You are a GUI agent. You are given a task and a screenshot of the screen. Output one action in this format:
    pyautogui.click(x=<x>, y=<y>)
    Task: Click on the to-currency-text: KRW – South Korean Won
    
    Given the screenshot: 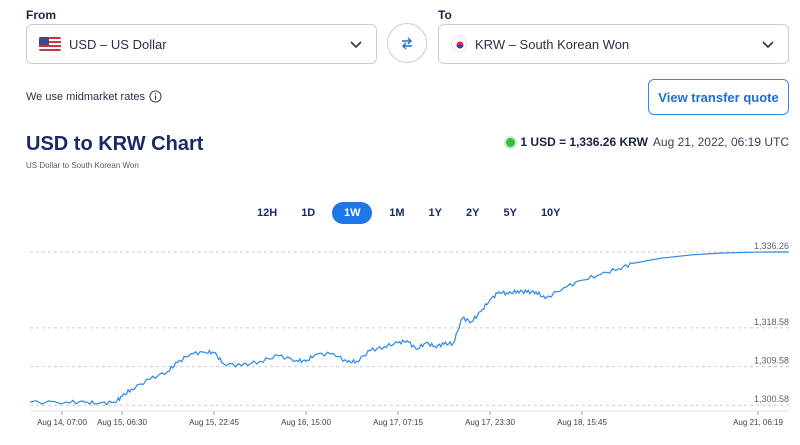 What is the action you would take?
    pyautogui.click(x=552, y=44)
    